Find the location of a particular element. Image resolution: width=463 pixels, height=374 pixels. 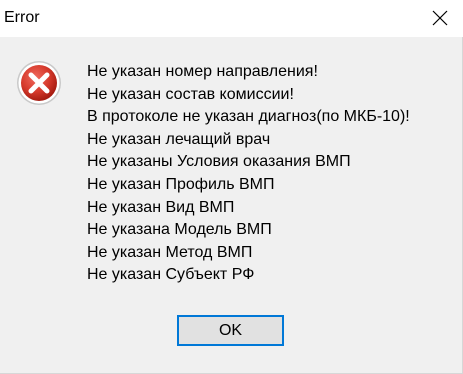

error-message: Не указан Метод ВМП is located at coordinates (170, 252).